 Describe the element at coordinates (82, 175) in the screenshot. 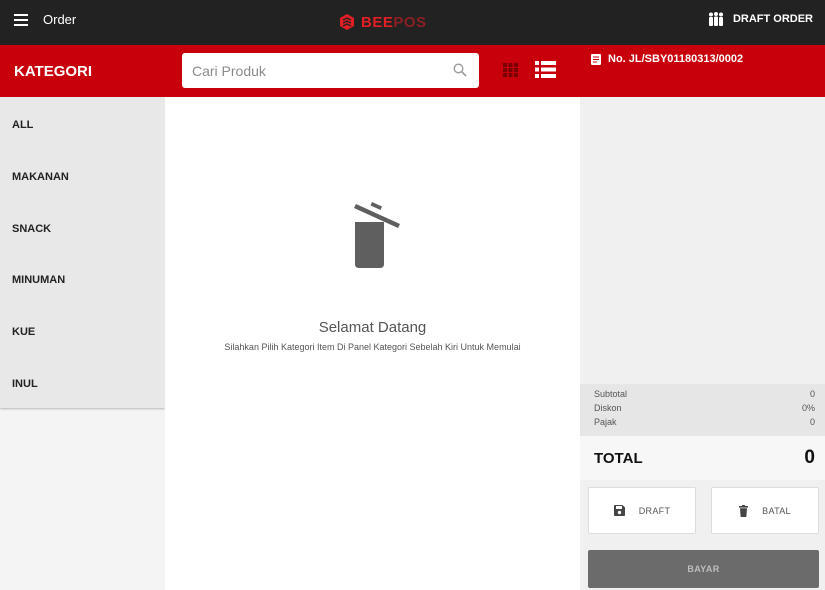

I see `category-item-makanan: MAKANAN` at that location.